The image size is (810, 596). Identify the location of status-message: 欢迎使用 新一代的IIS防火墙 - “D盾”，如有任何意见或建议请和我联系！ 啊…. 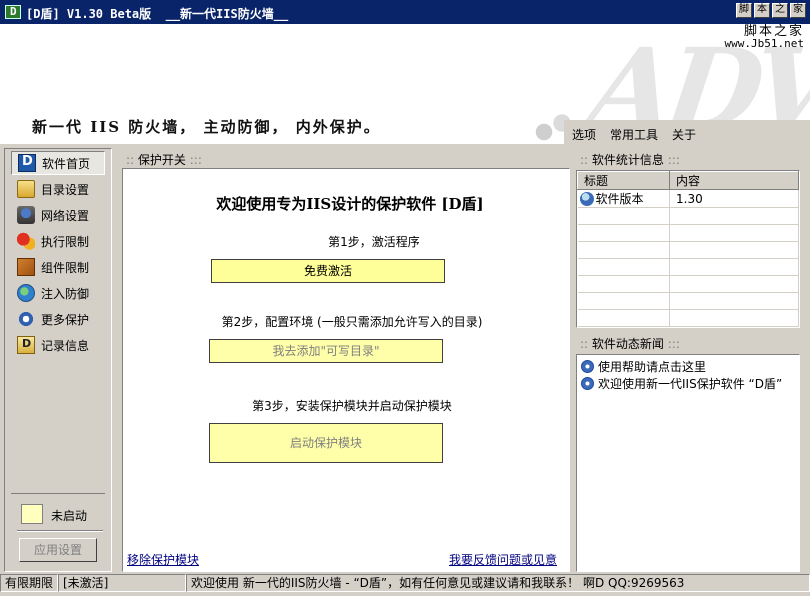
(498, 583).